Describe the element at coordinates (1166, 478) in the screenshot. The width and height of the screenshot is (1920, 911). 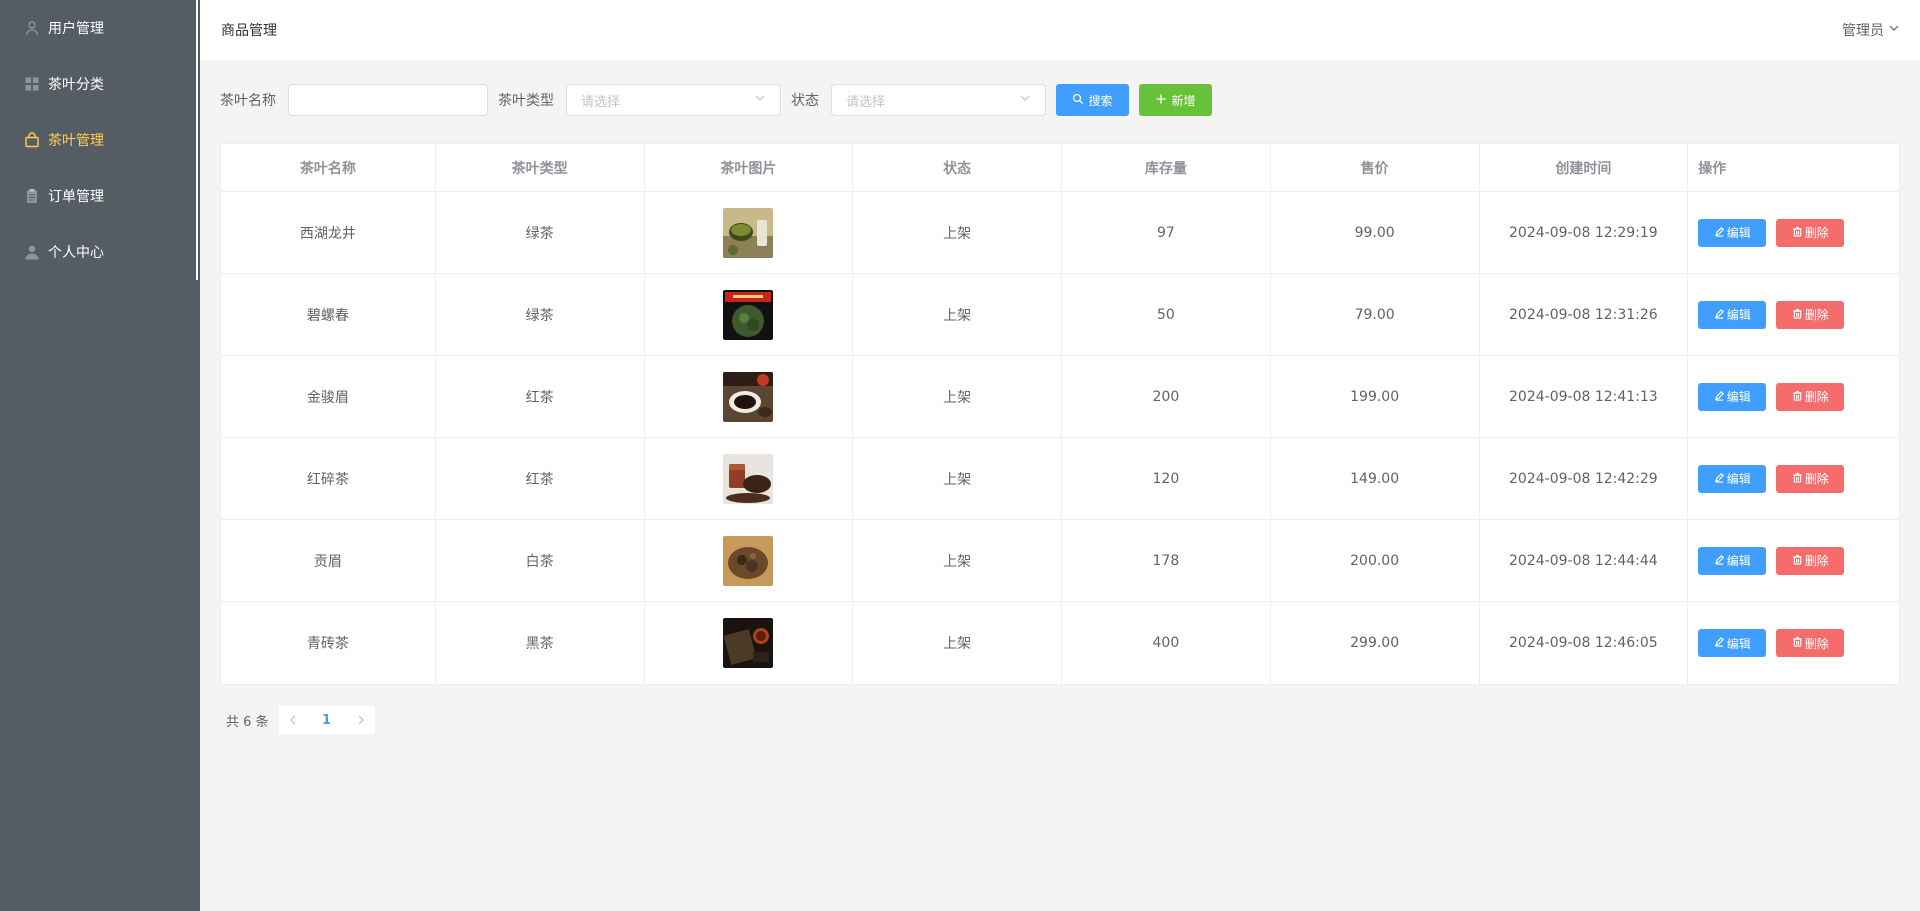
I see `tea-stock: 120` at that location.